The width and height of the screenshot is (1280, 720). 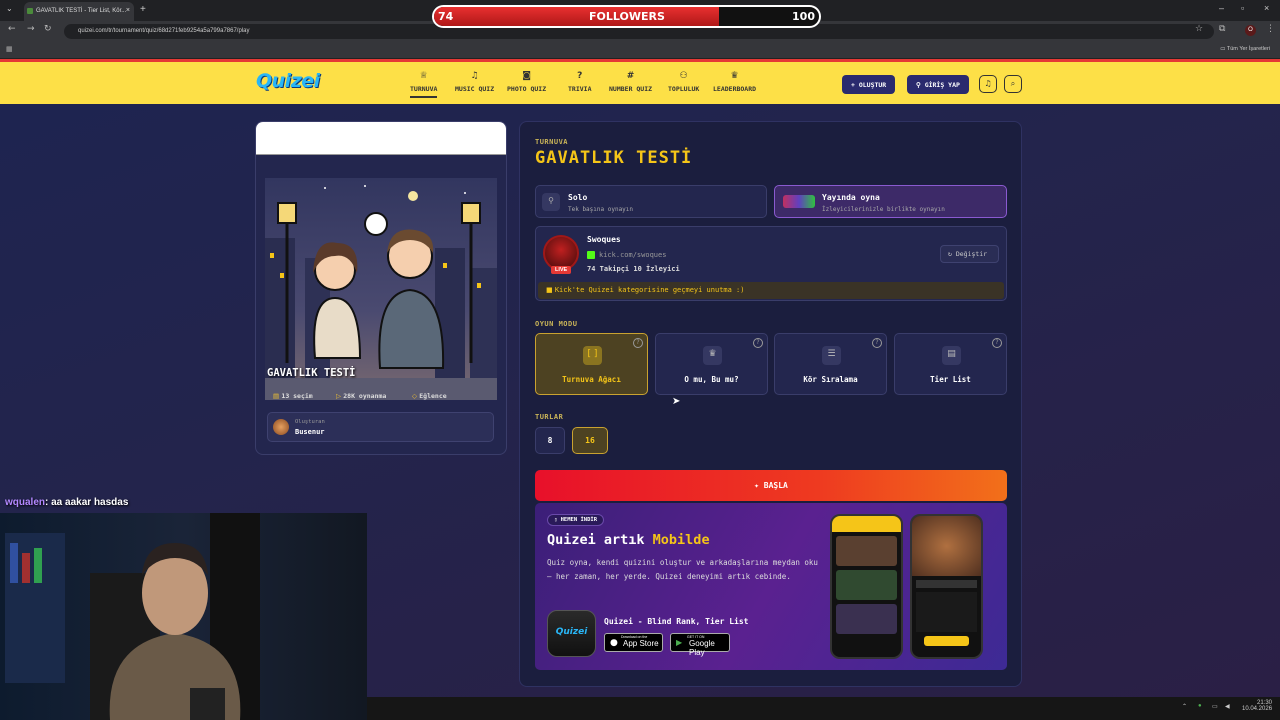 What do you see at coordinates (1199, 29) in the screenshot?
I see `bookmark-star-icon: ☆` at bounding box center [1199, 29].